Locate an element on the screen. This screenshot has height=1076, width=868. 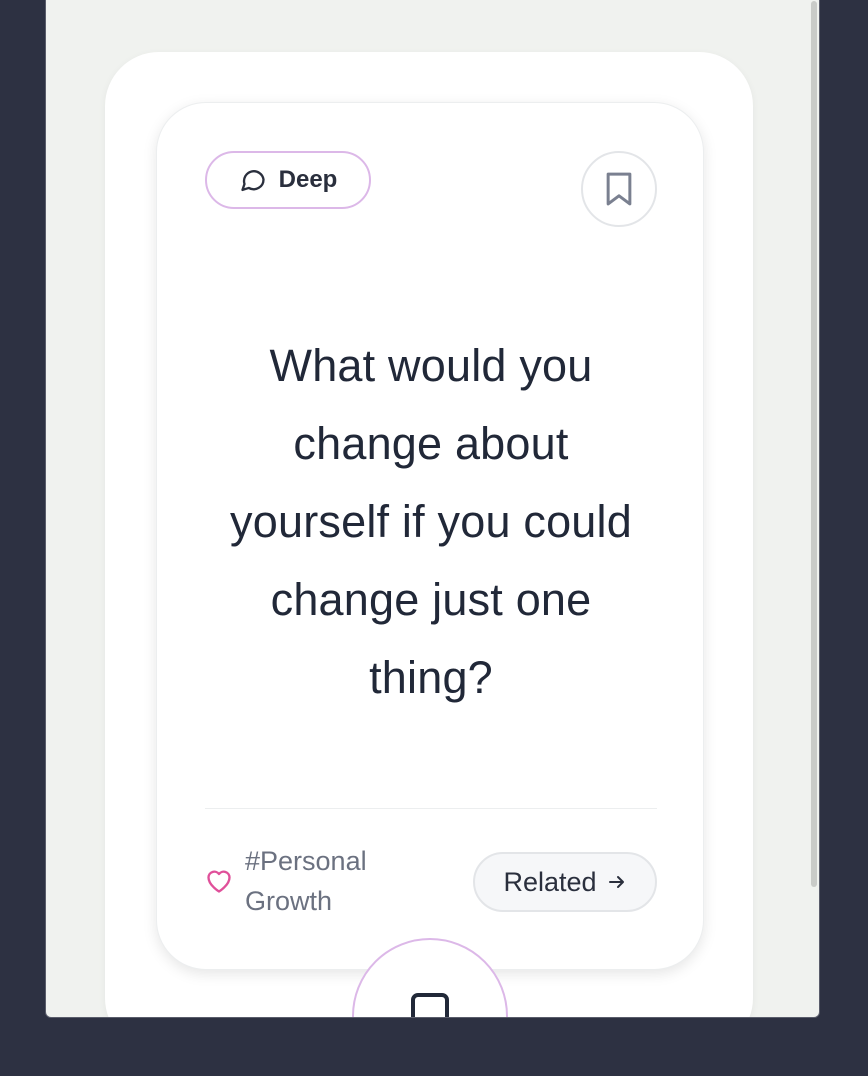
topic-tag: #Personal Growth is located at coordinates (305, 881).